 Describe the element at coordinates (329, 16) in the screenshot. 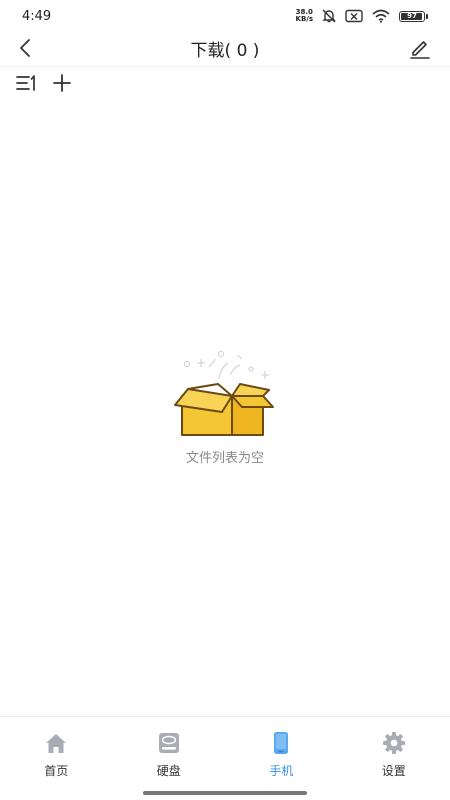

I see `bell-muted-icon` at that location.